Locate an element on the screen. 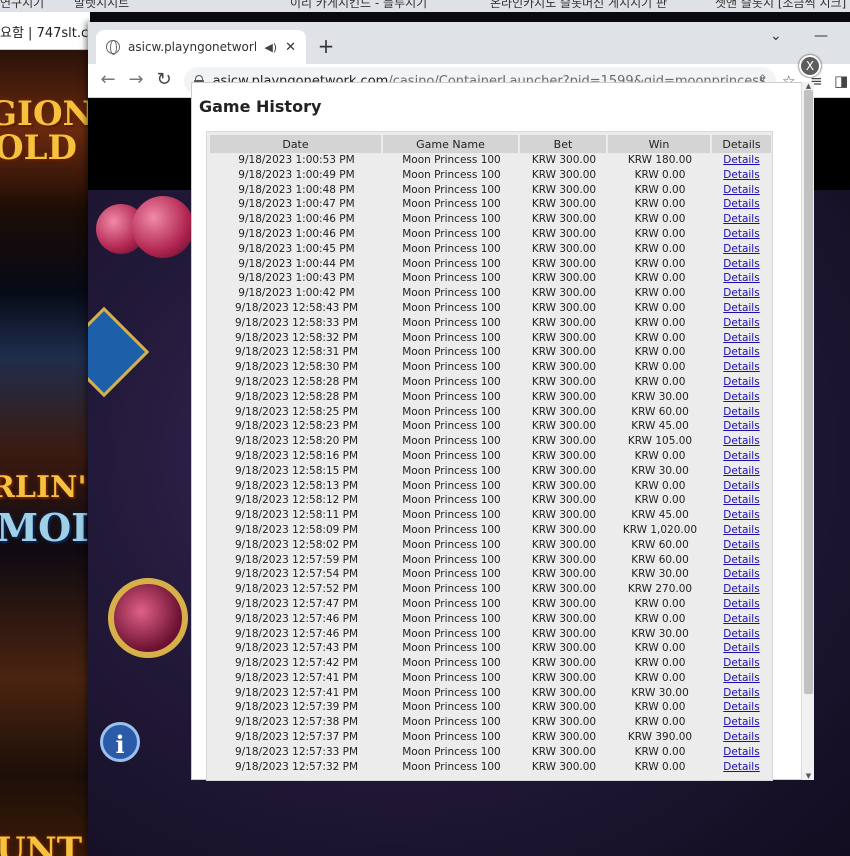 This screenshot has height=856, width=850. forward-icon: → is located at coordinates (136, 80).